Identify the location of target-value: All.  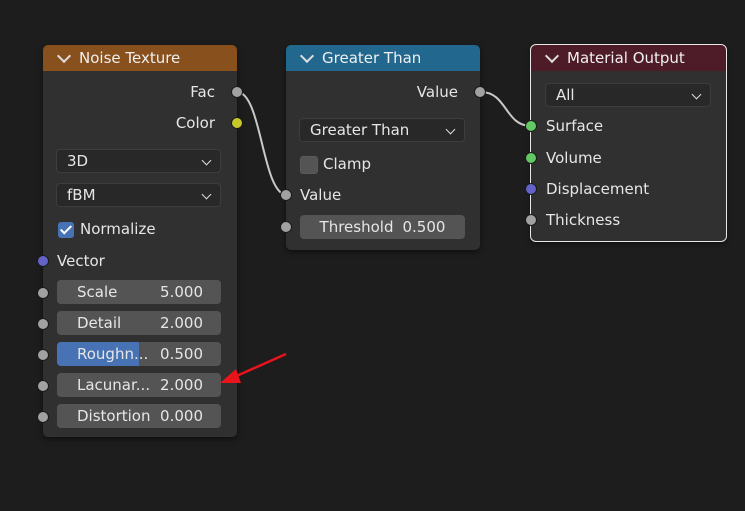
(565, 95).